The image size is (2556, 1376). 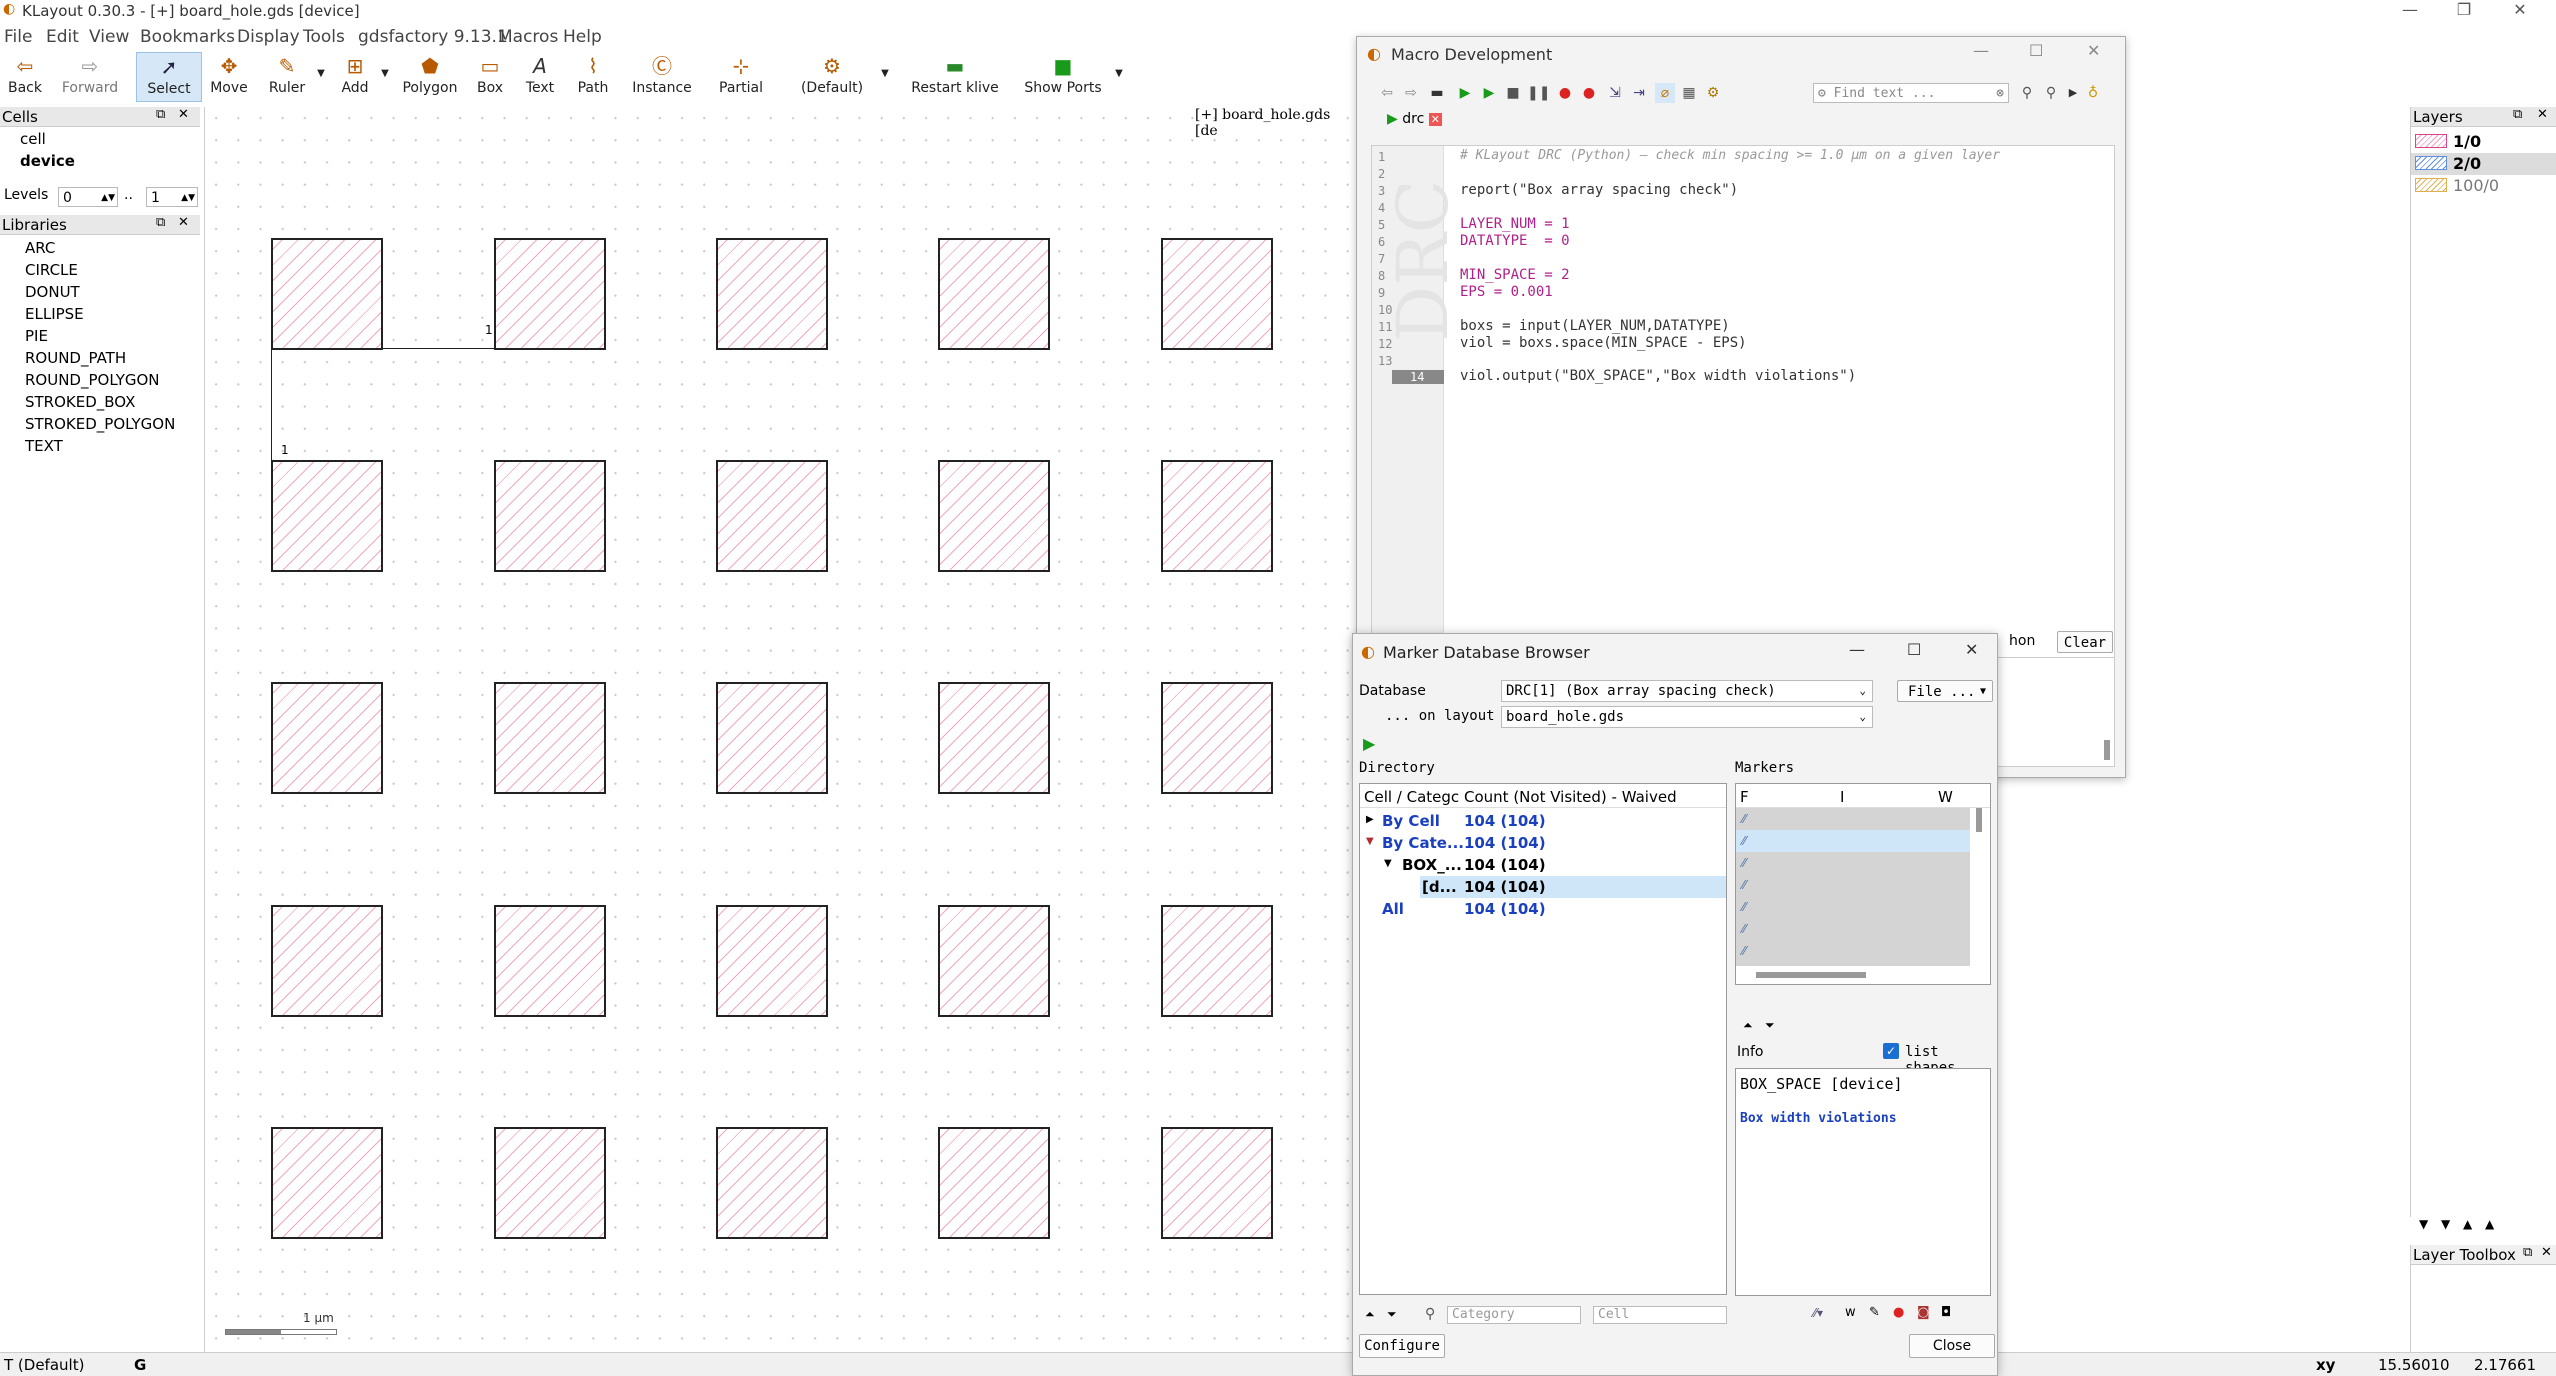 What do you see at coordinates (44, 446) in the screenshot?
I see `library-item: TEXT` at bounding box center [44, 446].